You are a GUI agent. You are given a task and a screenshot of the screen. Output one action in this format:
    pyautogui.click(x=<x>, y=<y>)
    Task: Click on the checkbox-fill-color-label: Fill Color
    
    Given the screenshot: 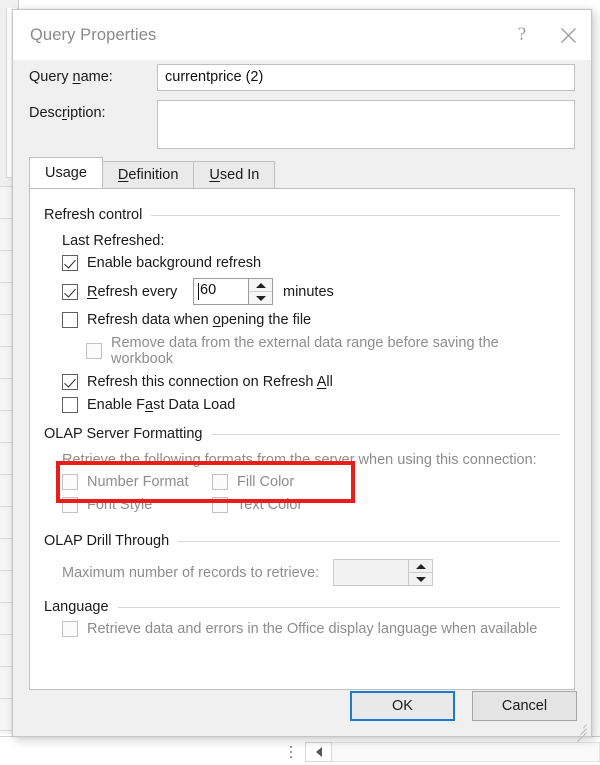 What is the action you would take?
    pyautogui.click(x=266, y=482)
    